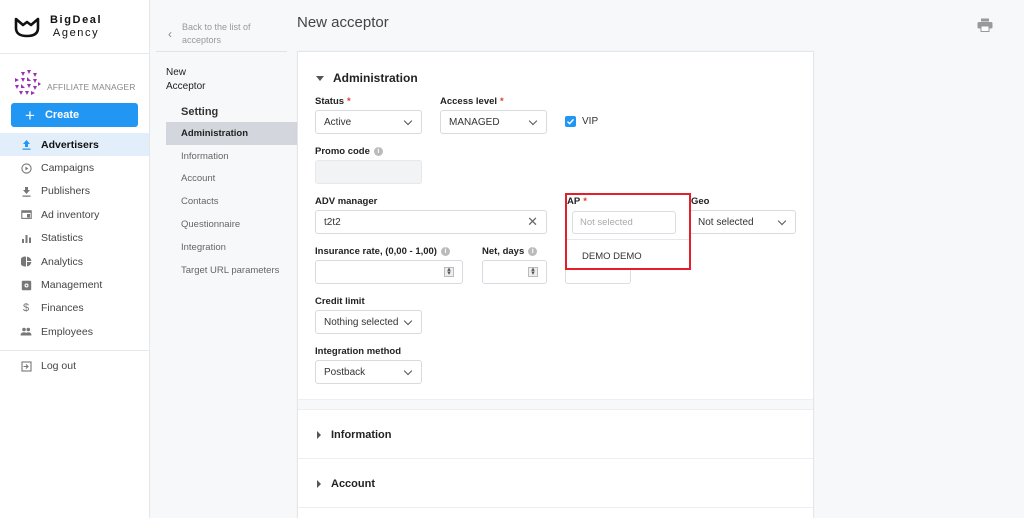 The image size is (1024, 518). I want to click on nav-label: Advertisers, so click(70, 144).